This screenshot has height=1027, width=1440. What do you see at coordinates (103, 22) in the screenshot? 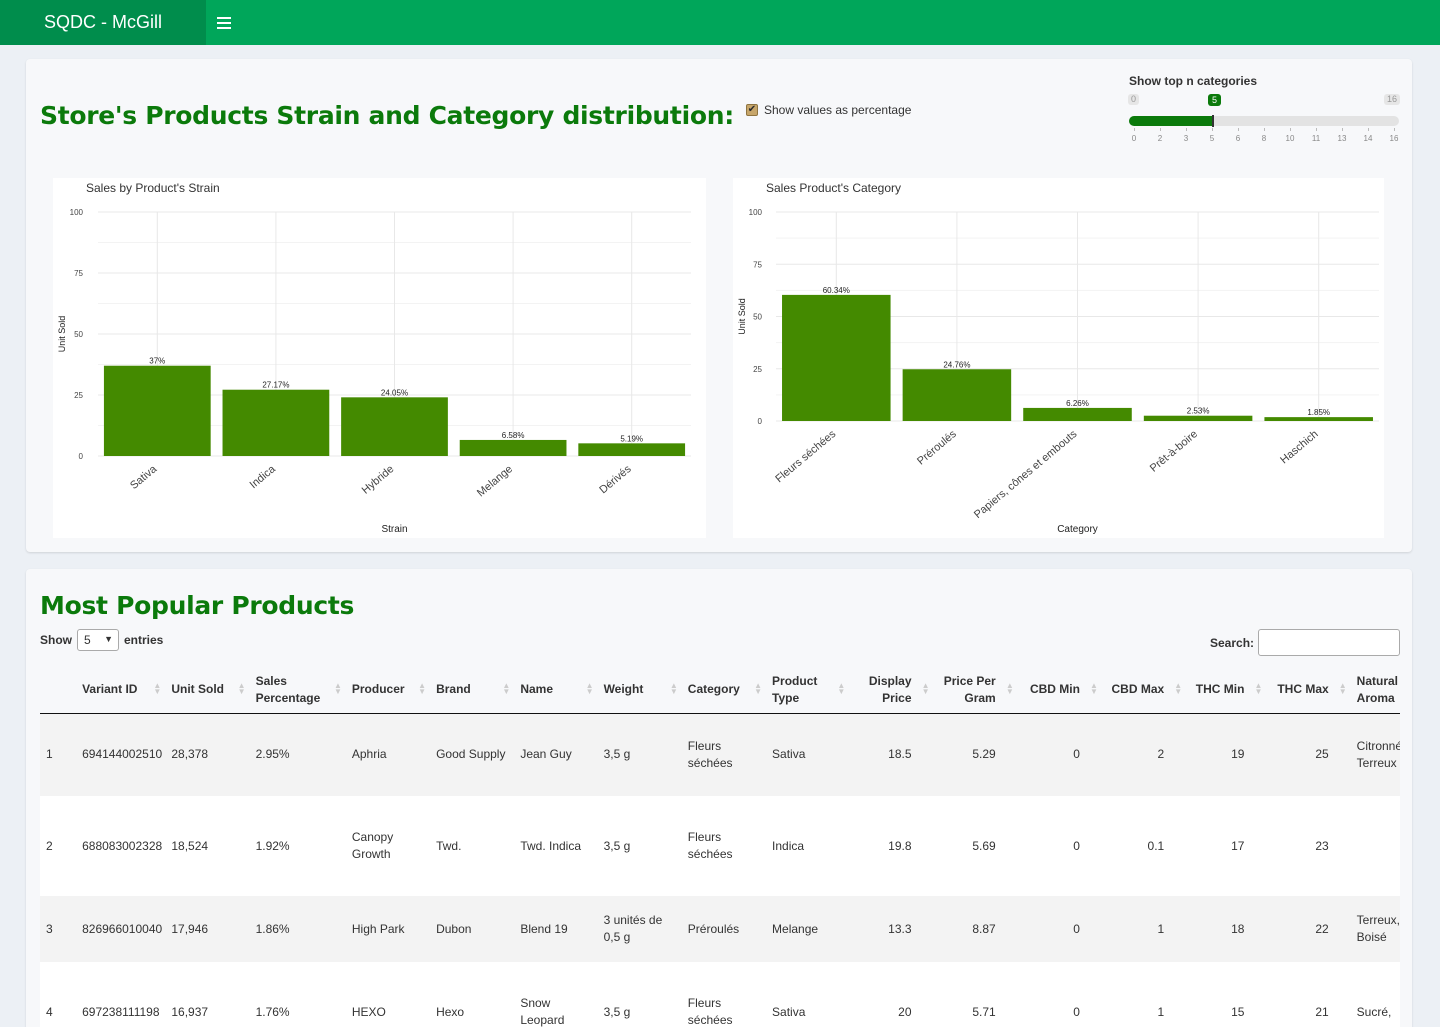
I see `app-logo-title: SQDC - McGill` at bounding box center [103, 22].